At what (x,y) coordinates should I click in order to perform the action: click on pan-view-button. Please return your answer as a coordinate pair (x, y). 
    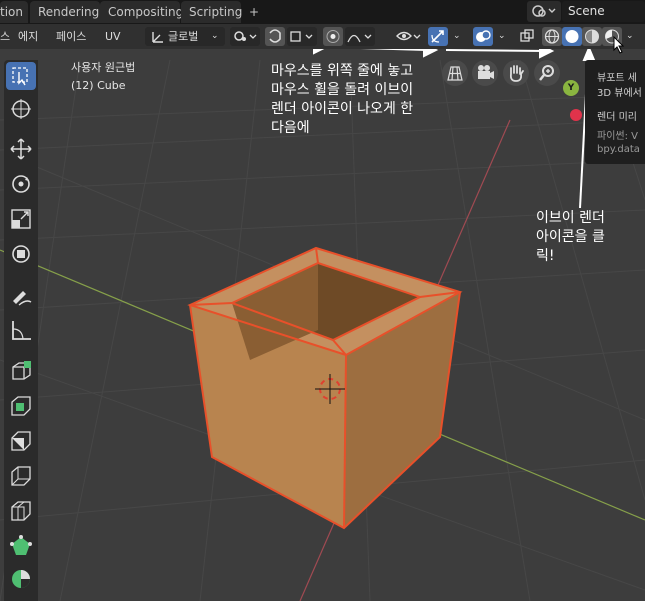
    Looking at the image, I should click on (516, 73).